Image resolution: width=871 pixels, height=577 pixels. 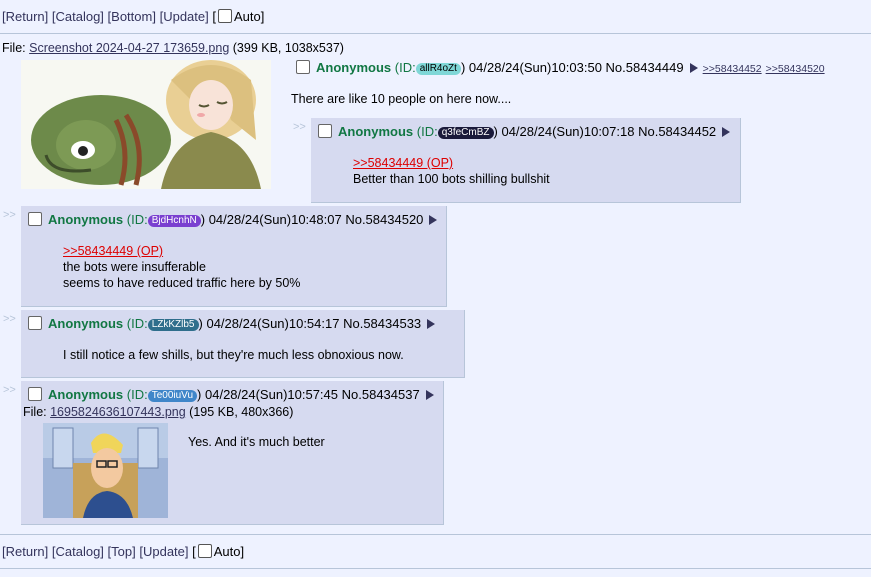 What do you see at coordinates (9, 319) in the screenshot?
I see `reply3-side-arrows: >>` at bounding box center [9, 319].